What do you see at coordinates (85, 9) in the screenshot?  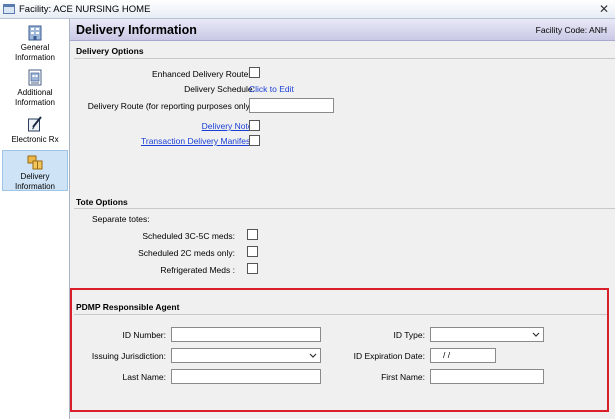 I see `window-title: Facility: ACE NURSING HOME` at bounding box center [85, 9].